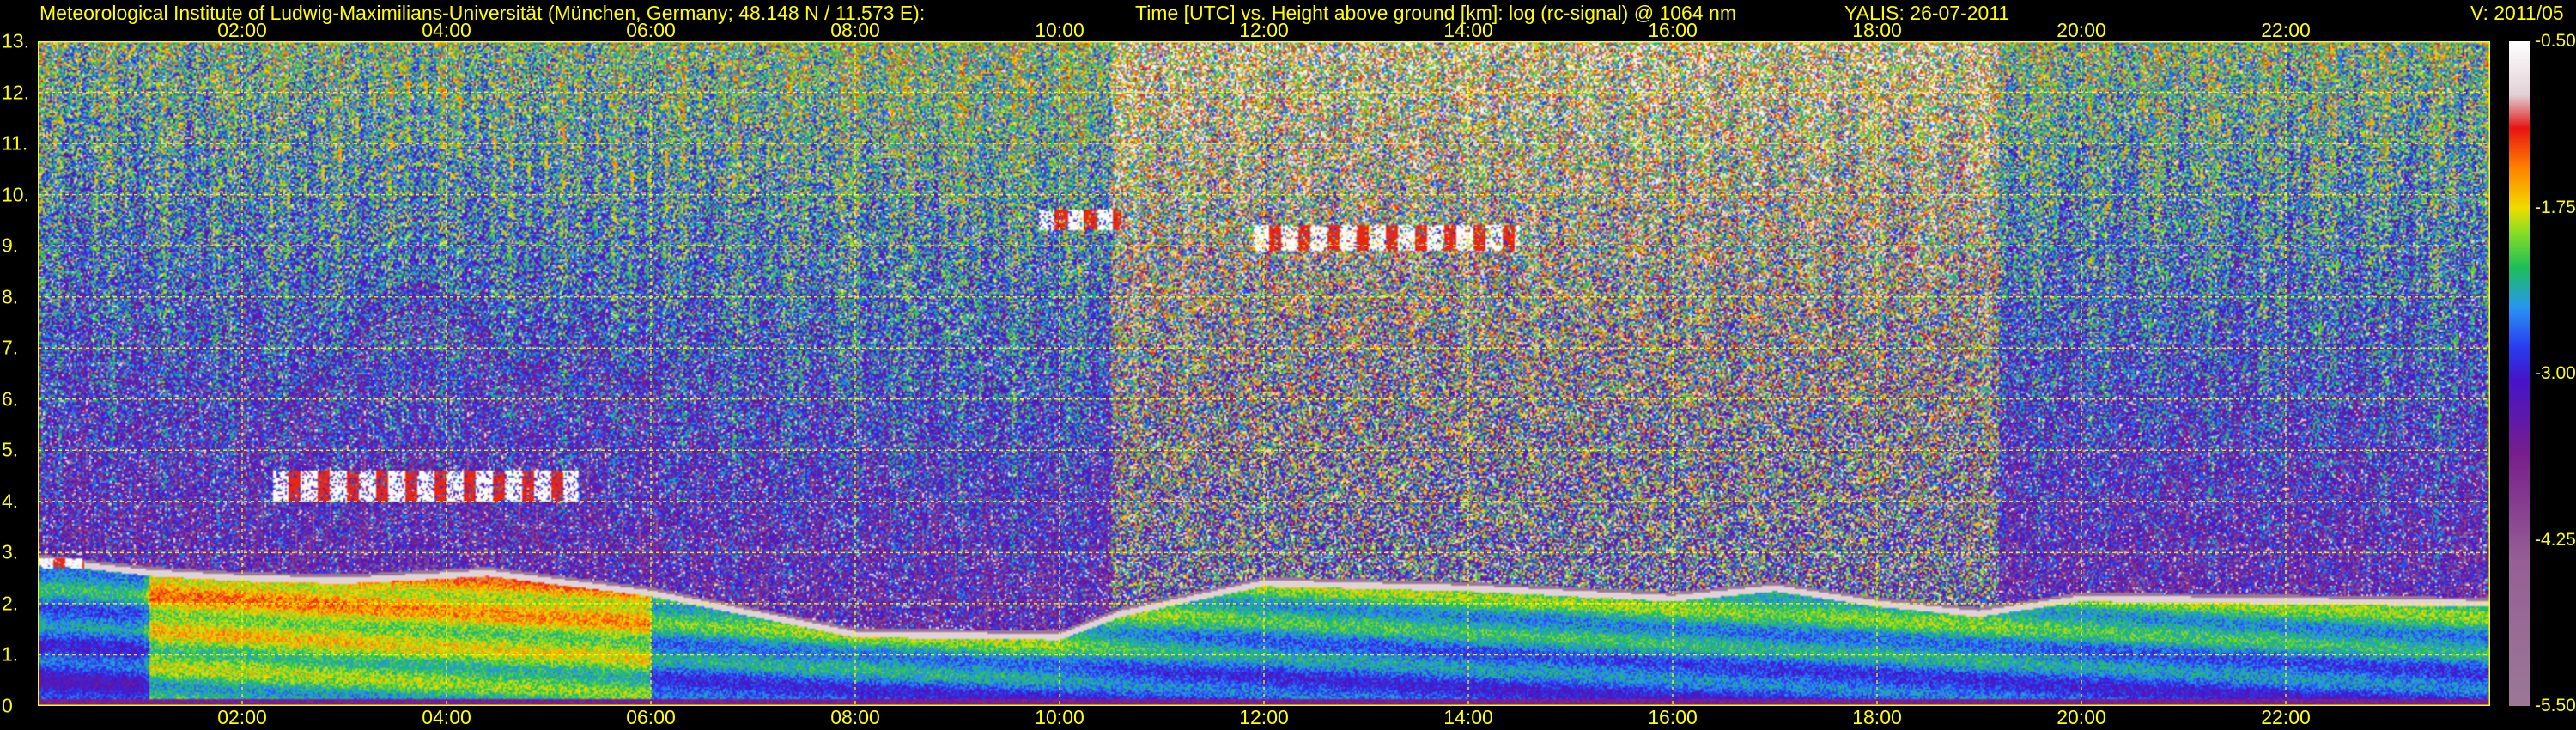 This screenshot has height=730, width=2576. What do you see at coordinates (2082, 717) in the screenshot?
I see `x-tick-label-bottom: 20:00` at bounding box center [2082, 717].